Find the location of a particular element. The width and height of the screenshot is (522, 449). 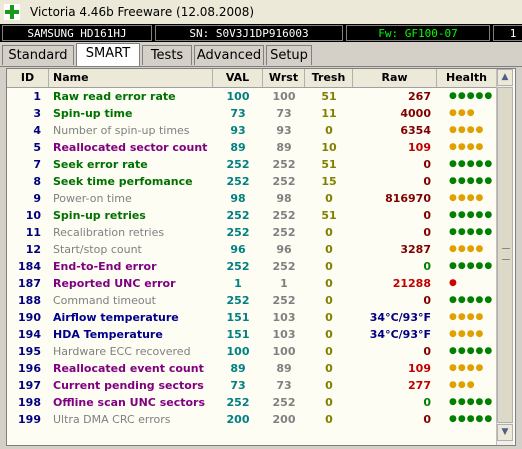

attr-id: 11 is located at coordinates (33, 232).